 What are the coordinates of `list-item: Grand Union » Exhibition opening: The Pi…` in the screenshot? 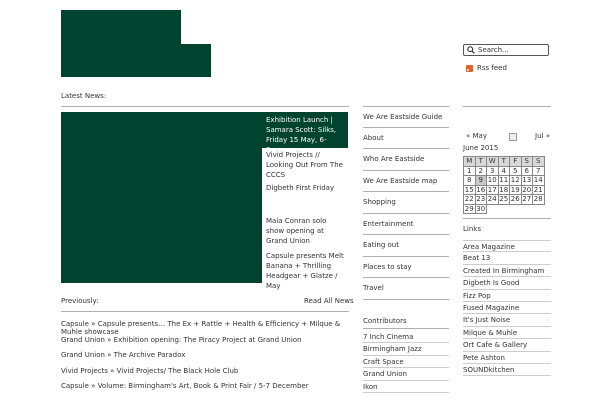 It's located at (206, 344).